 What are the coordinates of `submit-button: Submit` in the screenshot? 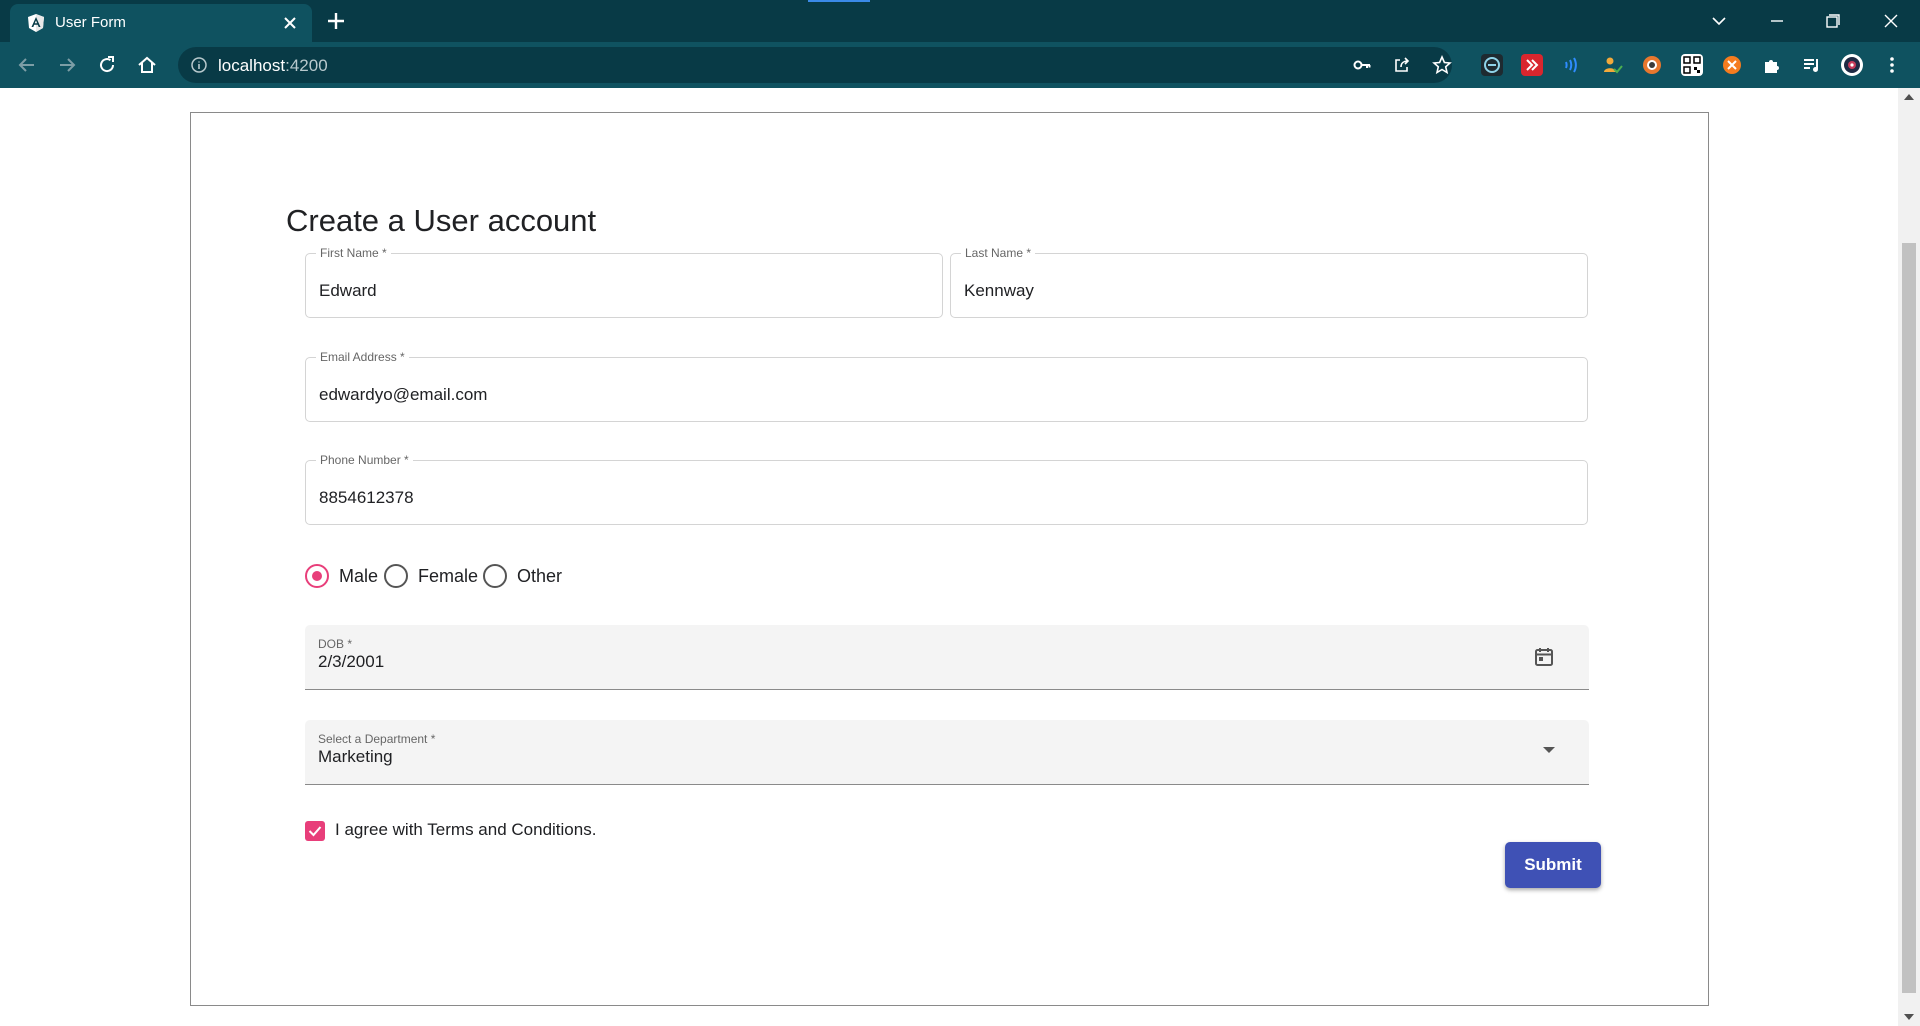 It's located at (1553, 865).